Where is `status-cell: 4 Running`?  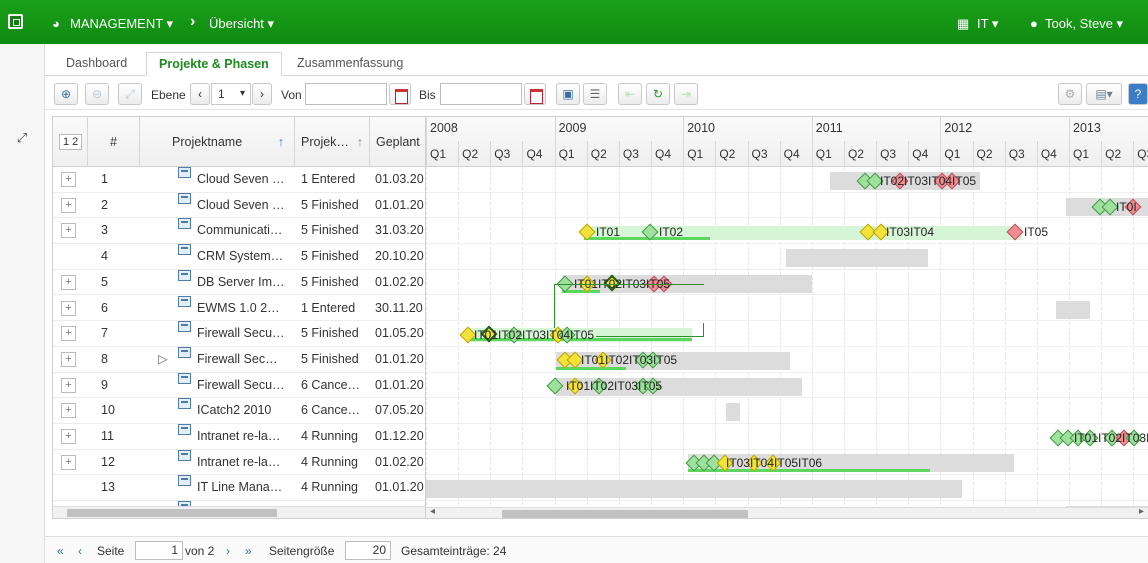 status-cell: 4 Running is located at coordinates (329, 436).